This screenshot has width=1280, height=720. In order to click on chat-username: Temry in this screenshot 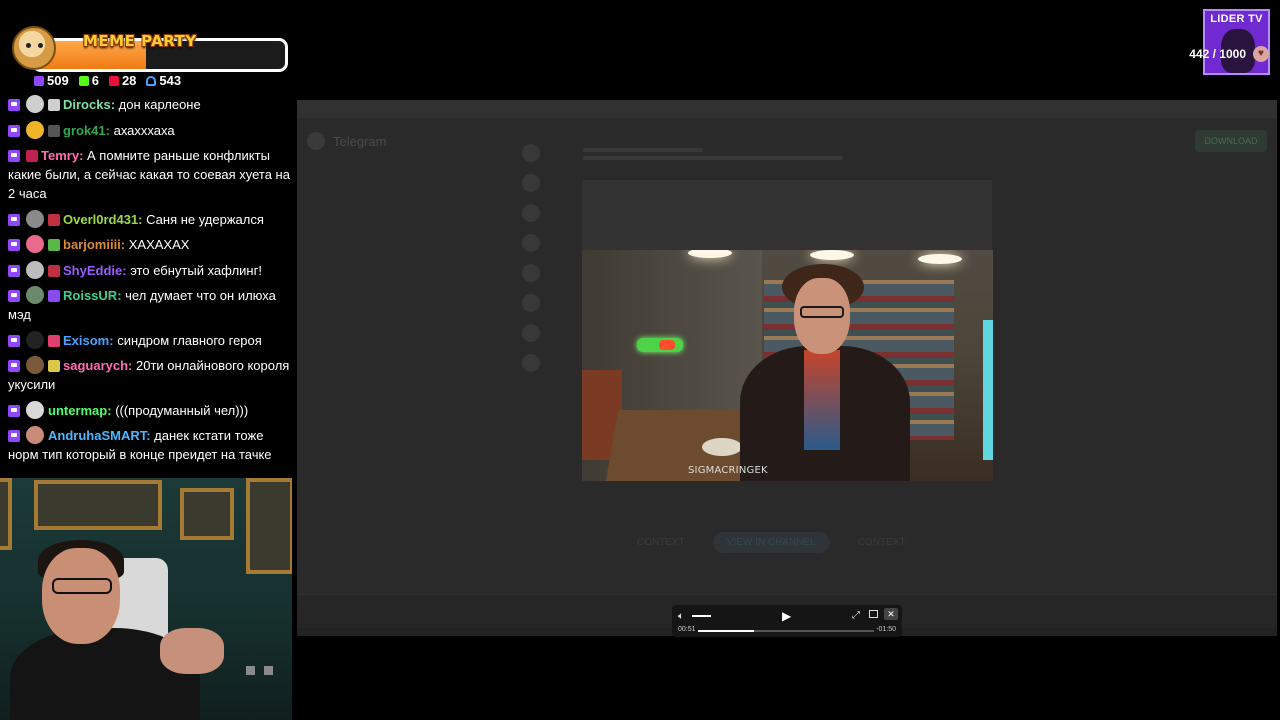, I will do `click(60, 155)`.